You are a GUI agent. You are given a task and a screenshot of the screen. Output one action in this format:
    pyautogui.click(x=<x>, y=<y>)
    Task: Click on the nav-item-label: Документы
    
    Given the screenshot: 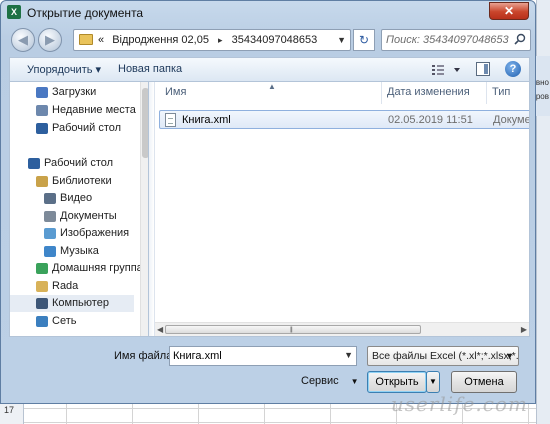 What is the action you would take?
    pyautogui.click(x=88, y=216)
    